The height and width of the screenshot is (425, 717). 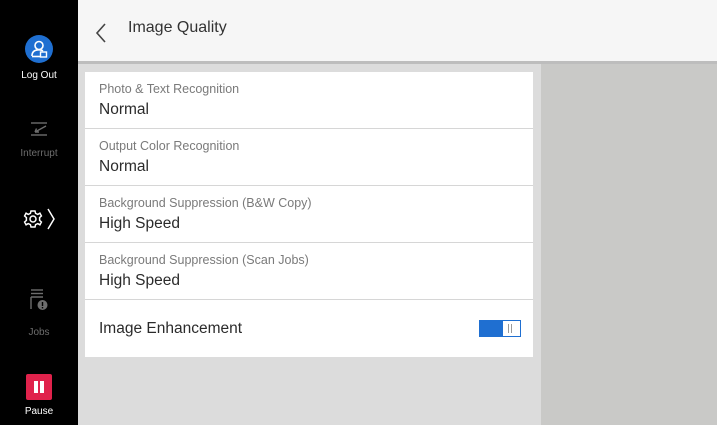 What do you see at coordinates (39, 313) in the screenshot?
I see `jobs-button: Jobs` at bounding box center [39, 313].